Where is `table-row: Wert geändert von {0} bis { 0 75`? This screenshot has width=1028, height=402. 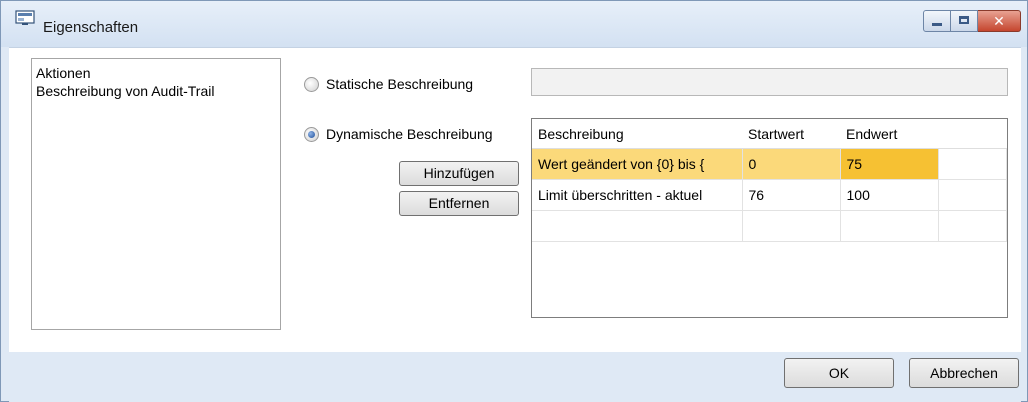
table-row: Wert geändert von {0} bis { 0 75 is located at coordinates (769, 164).